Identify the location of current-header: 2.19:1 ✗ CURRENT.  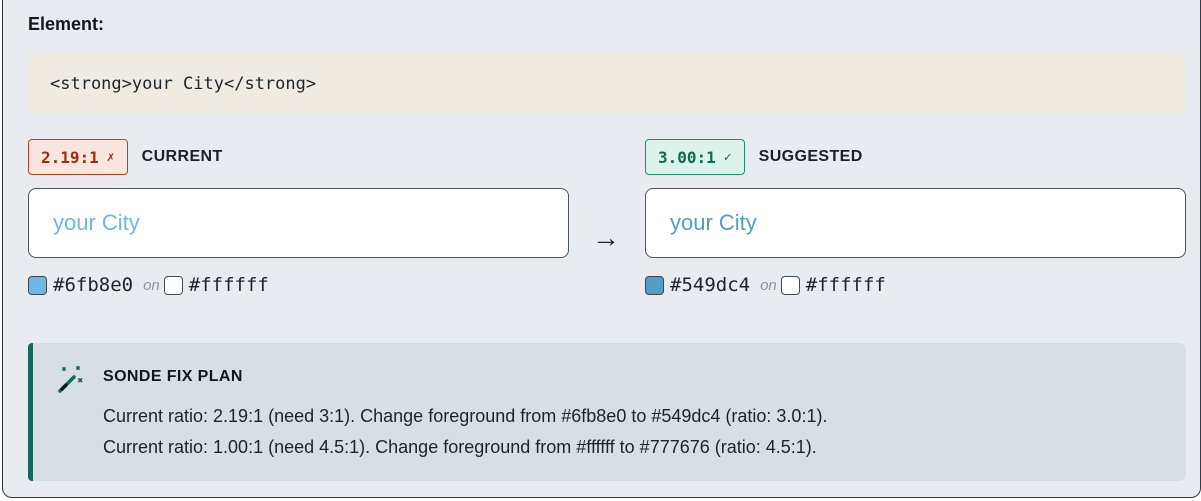
(298, 157).